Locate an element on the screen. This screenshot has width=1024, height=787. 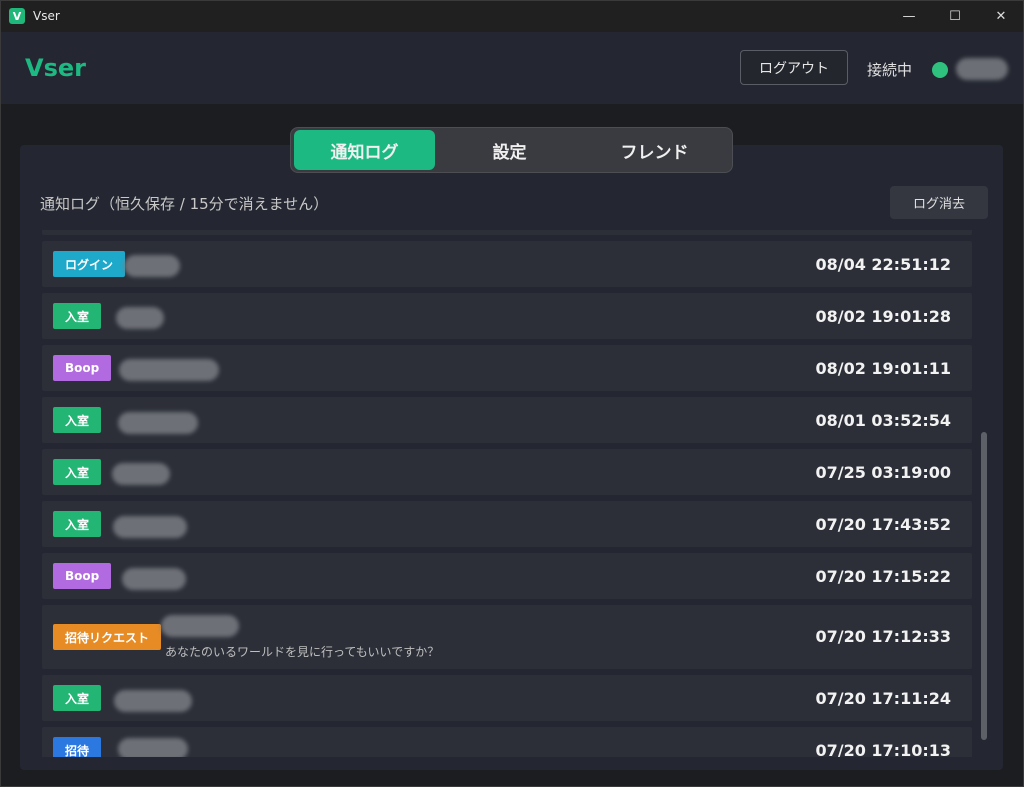
log-section-title: 通知ログ（恒久保存 / 15分で消えません） is located at coordinates (184, 204).